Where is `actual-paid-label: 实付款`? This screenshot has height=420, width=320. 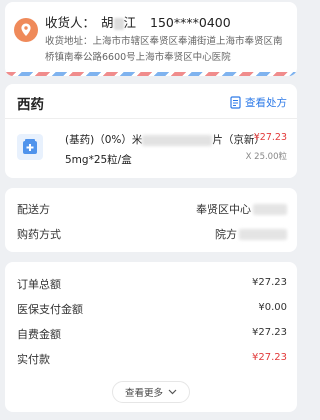 actual-paid-label: 实付款 is located at coordinates (33, 359).